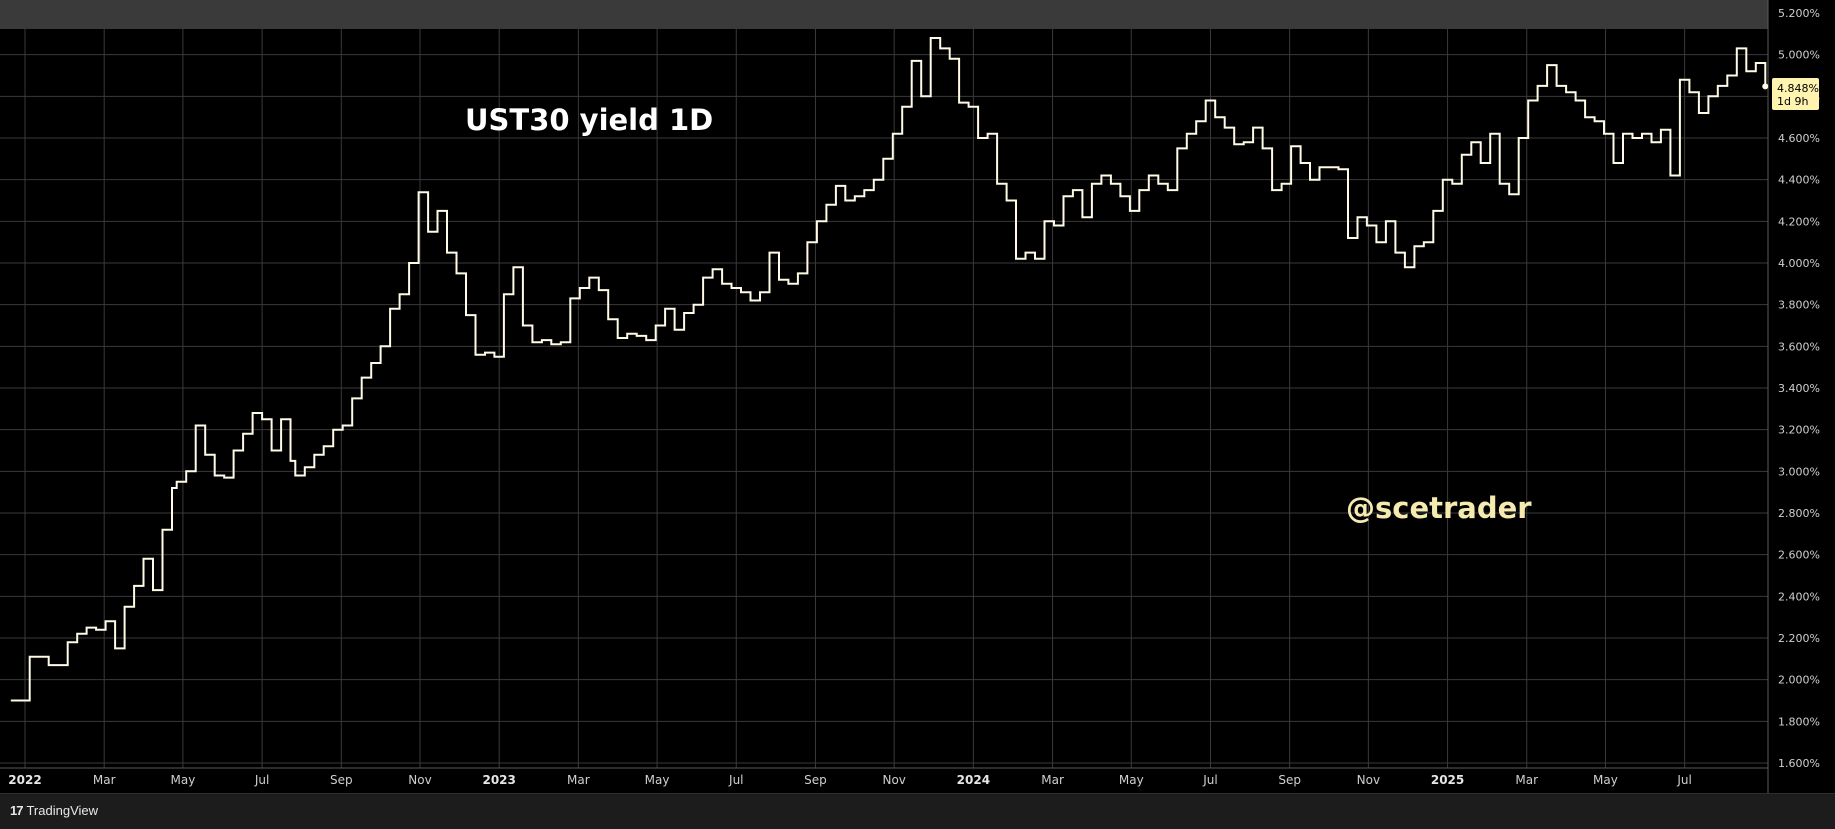 Image resolution: width=1835 pixels, height=829 pixels. I want to click on x-tick-label: 2023, so click(498, 780).